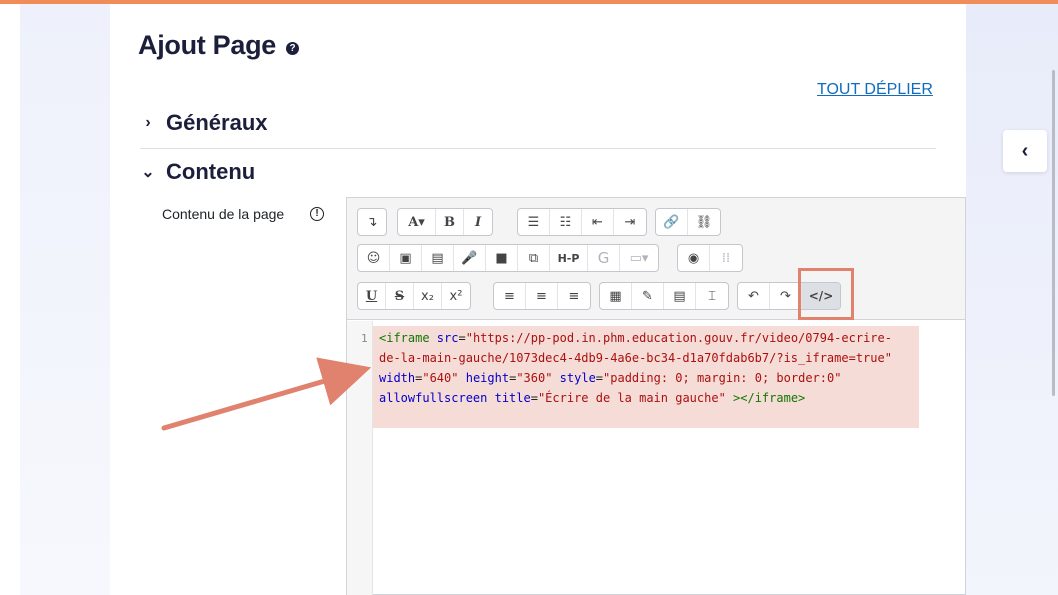 The height and width of the screenshot is (595, 1058). What do you see at coordinates (148, 122) in the screenshot?
I see `chevron-right-icon: ›` at bounding box center [148, 122].